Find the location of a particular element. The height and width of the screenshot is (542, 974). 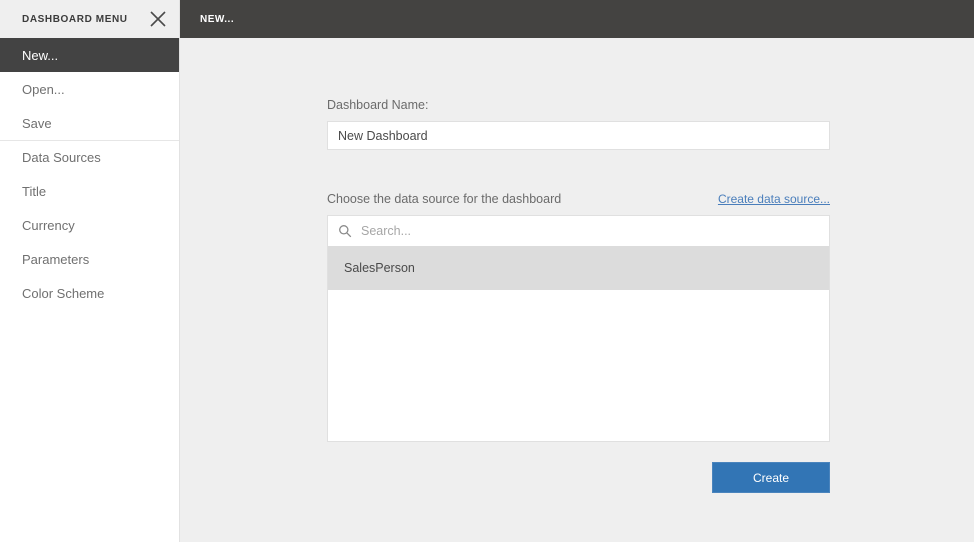

datasource-hint-label: Choose the data source for the dashboard is located at coordinates (444, 199).